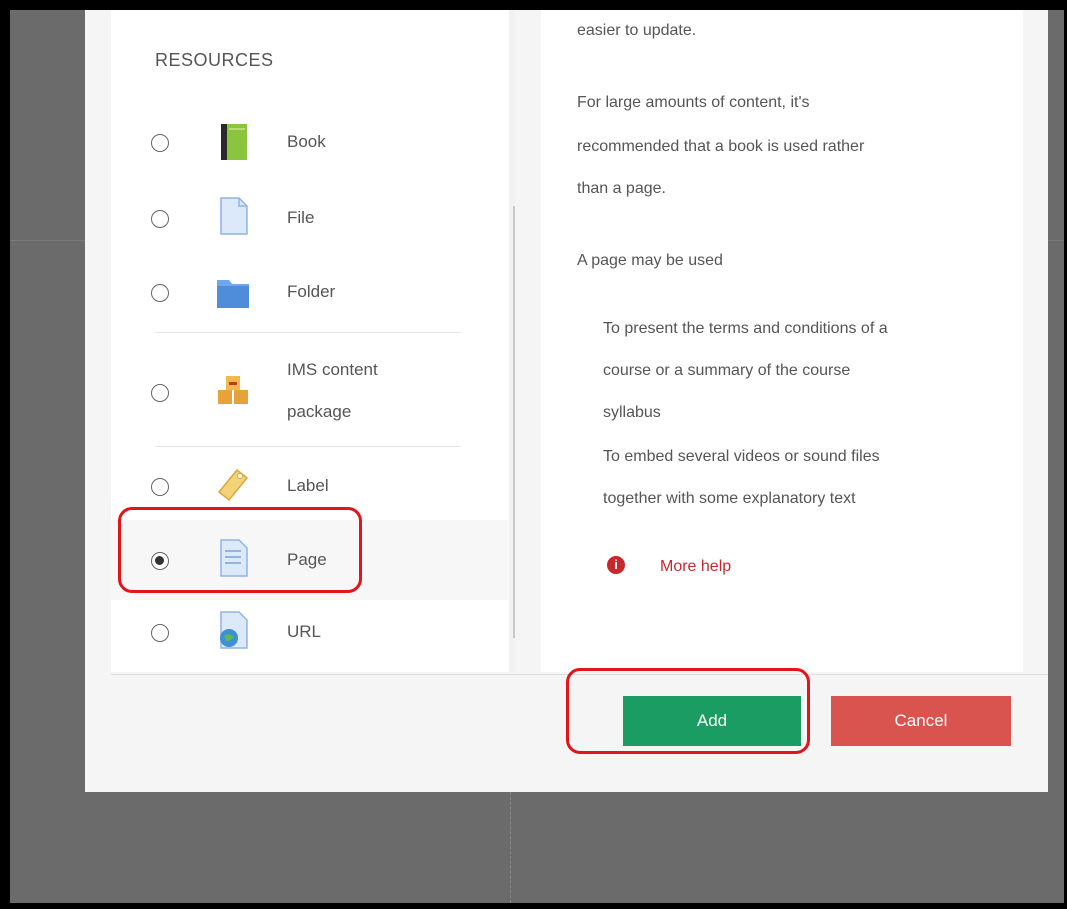 The image size is (1067, 909). What do you see at coordinates (741, 456) in the screenshot?
I see `help-bullet: To embed several videos or sound files` at bounding box center [741, 456].